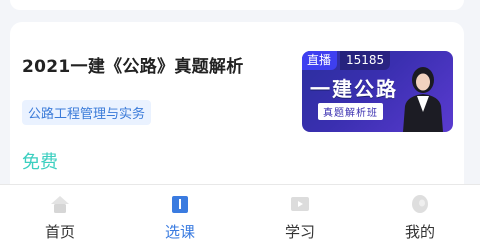  I want to click on tab-courses: 选课, so click(180, 215).